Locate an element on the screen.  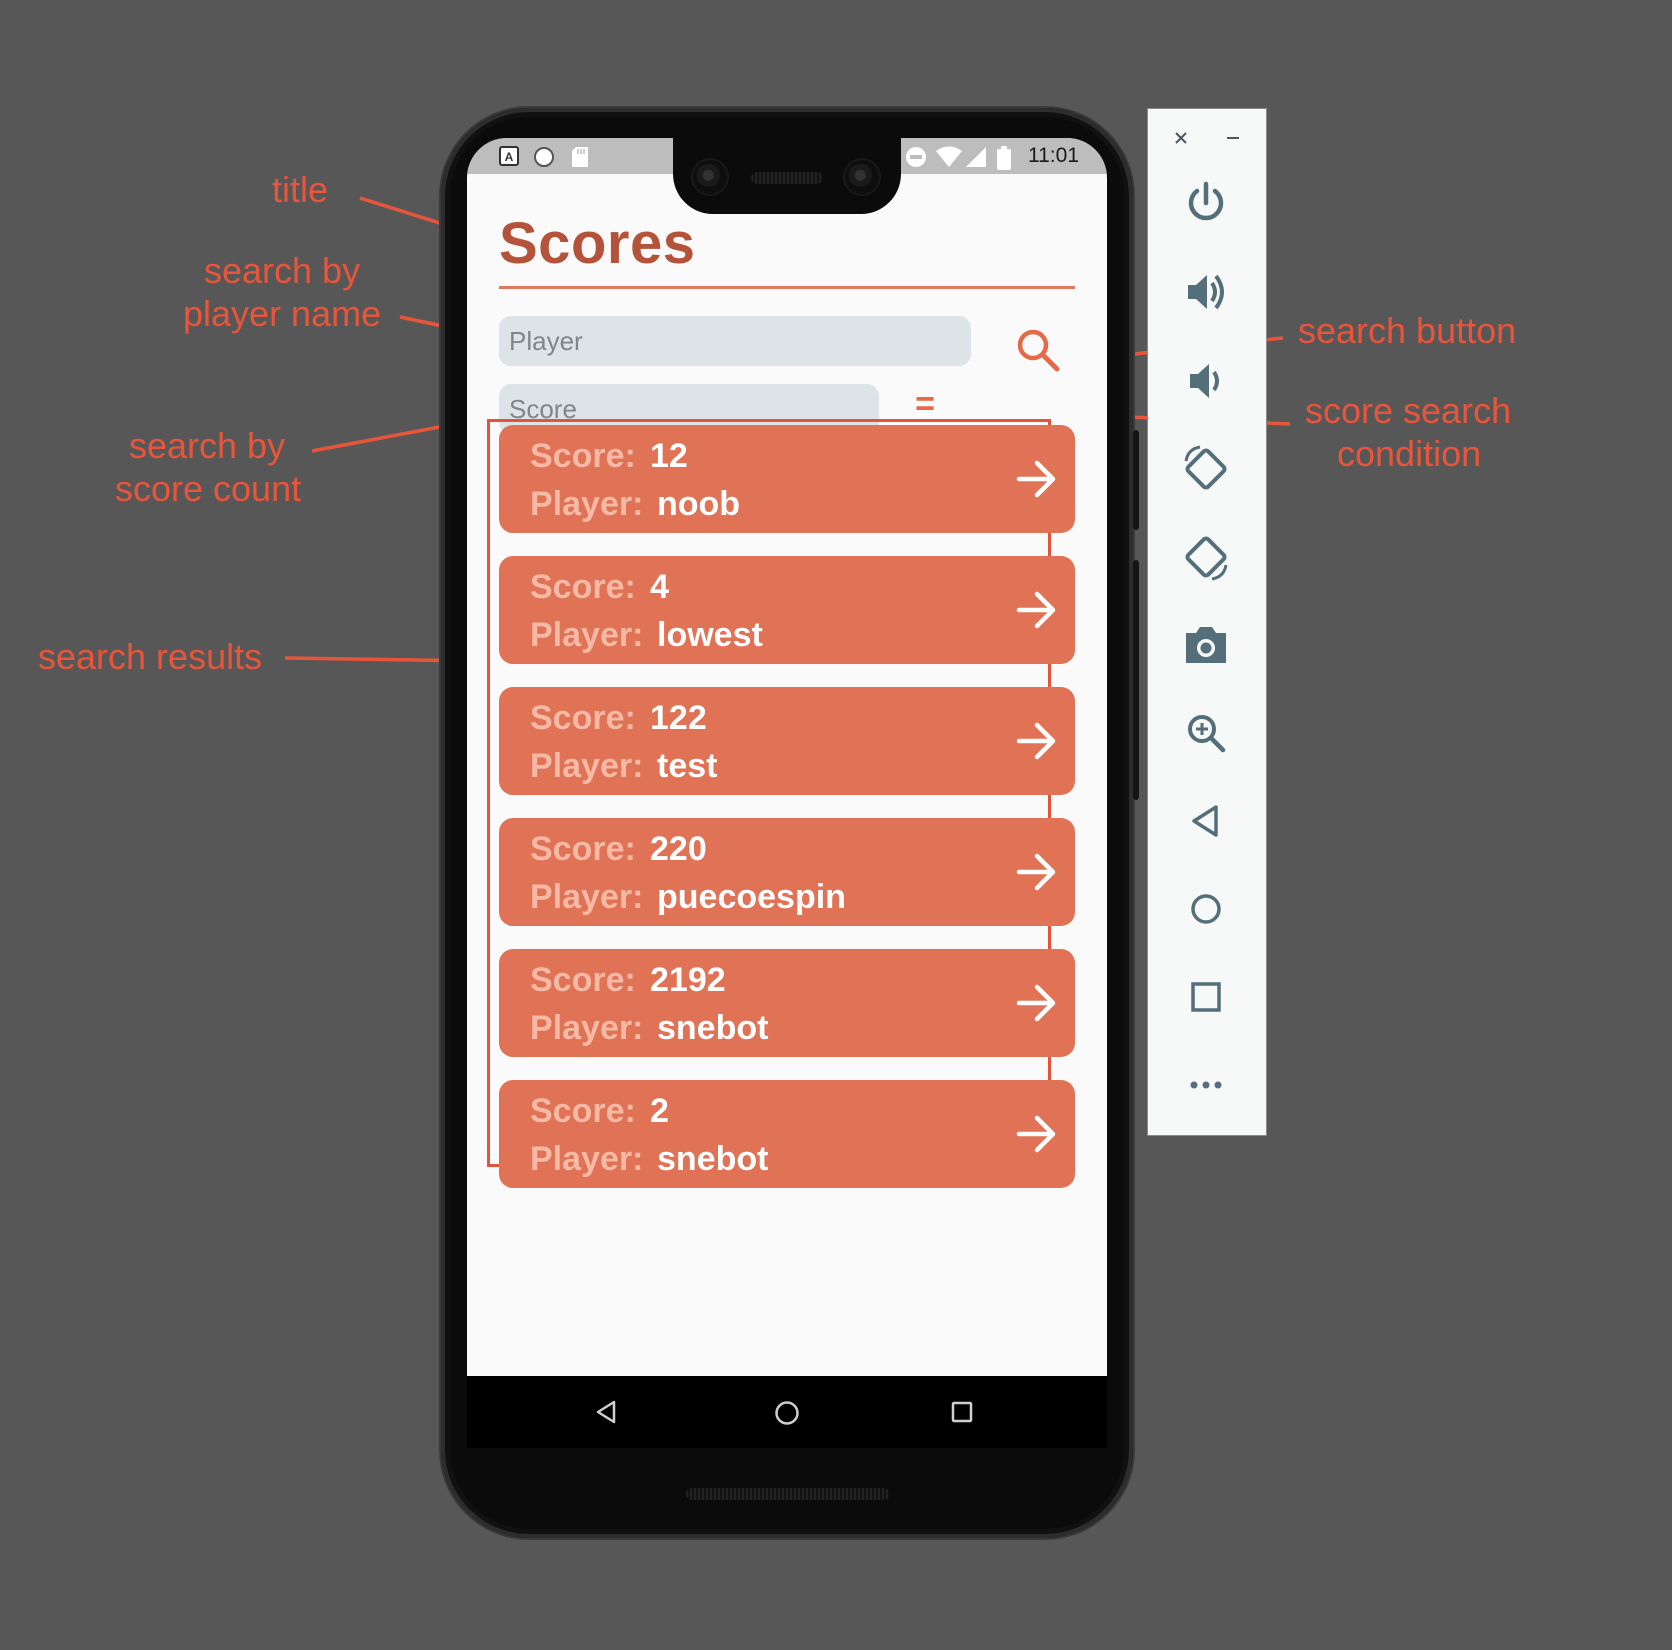
result-card: Score: 4 Player: lowest is located at coordinates (787, 610).